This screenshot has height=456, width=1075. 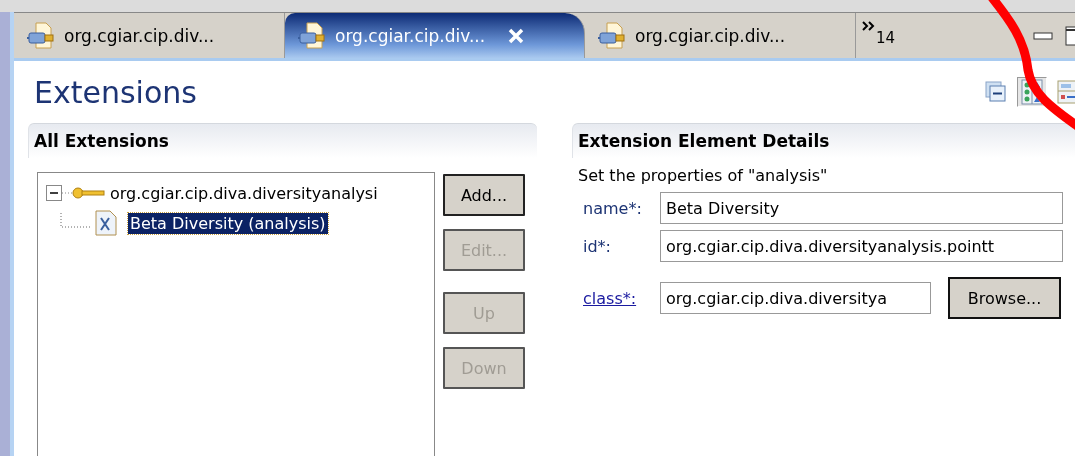 What do you see at coordinates (106, 223) in the screenshot?
I see `xml-file-icon` at bounding box center [106, 223].